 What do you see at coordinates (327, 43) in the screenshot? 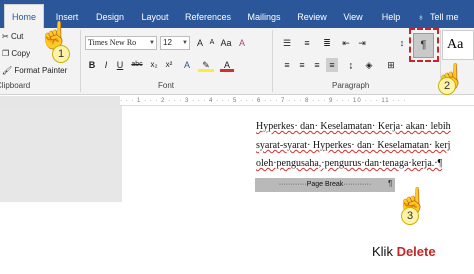
I see `multilevel-list-icon: ≣` at bounding box center [327, 43].